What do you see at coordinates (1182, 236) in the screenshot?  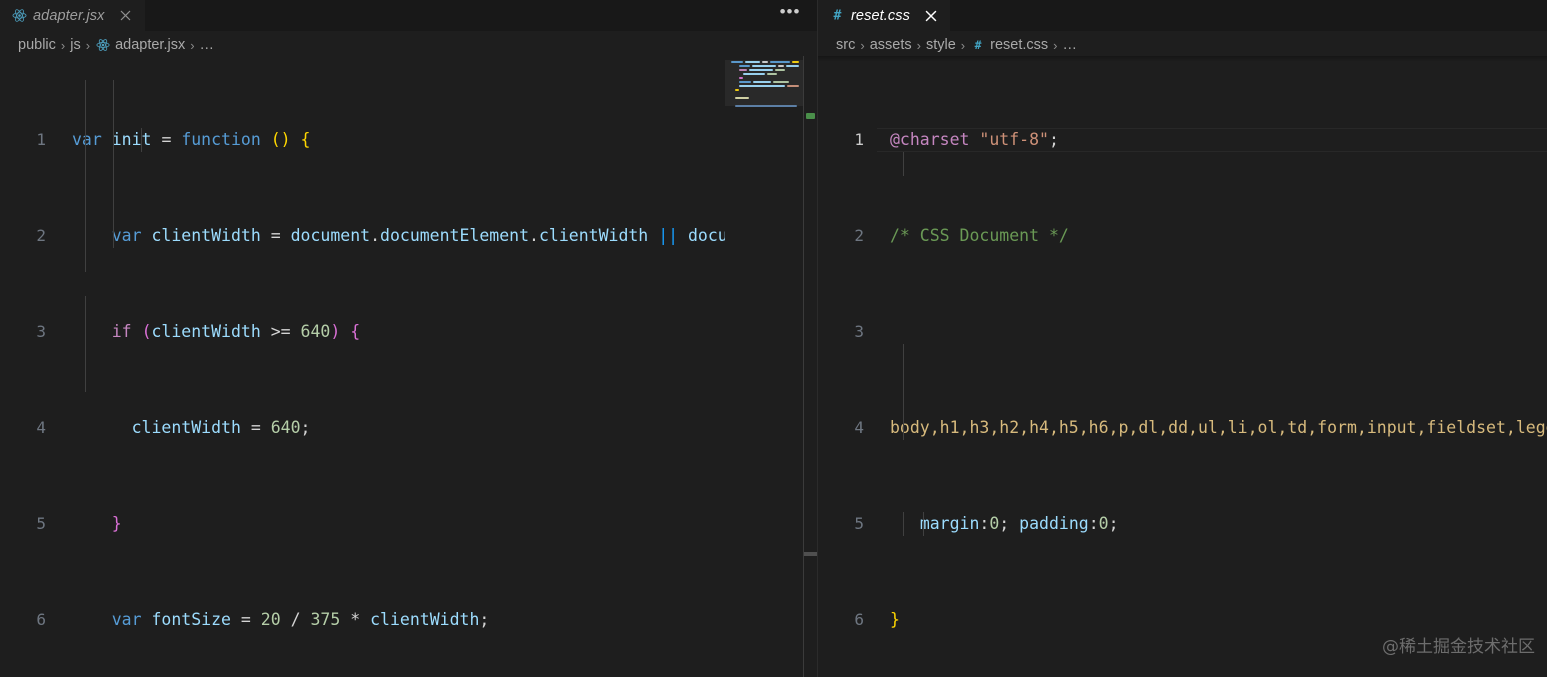 I see `code-line: 2 /* CSS Document */` at bounding box center [1182, 236].